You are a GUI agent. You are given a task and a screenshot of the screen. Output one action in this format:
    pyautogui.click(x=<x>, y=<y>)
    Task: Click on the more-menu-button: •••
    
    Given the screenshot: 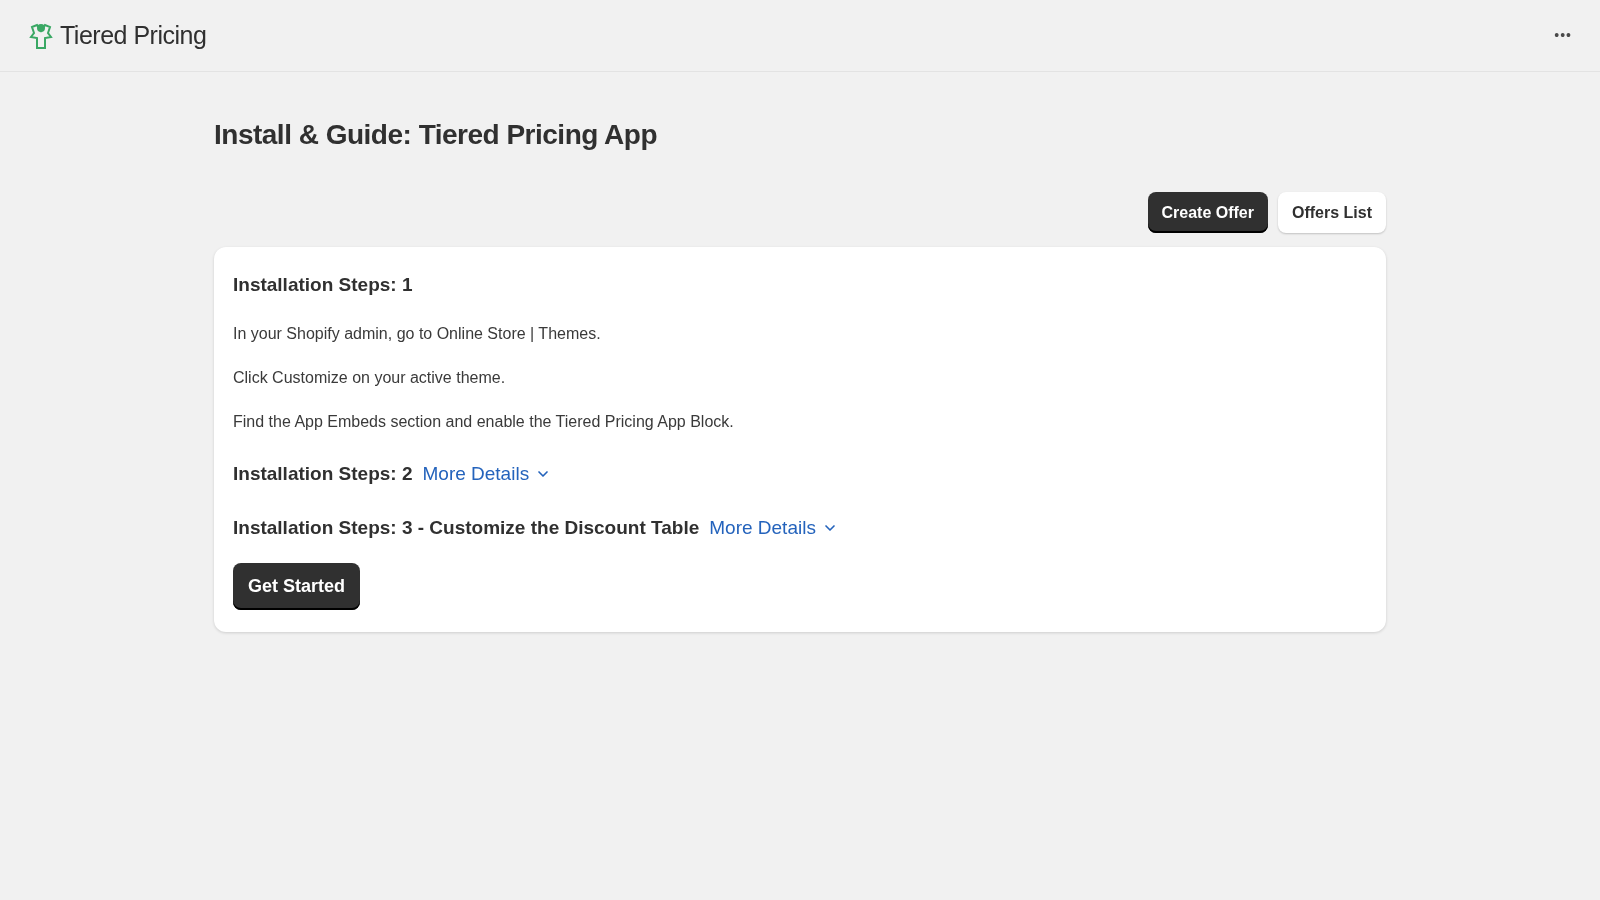 What is the action you would take?
    pyautogui.click(x=1563, y=35)
    